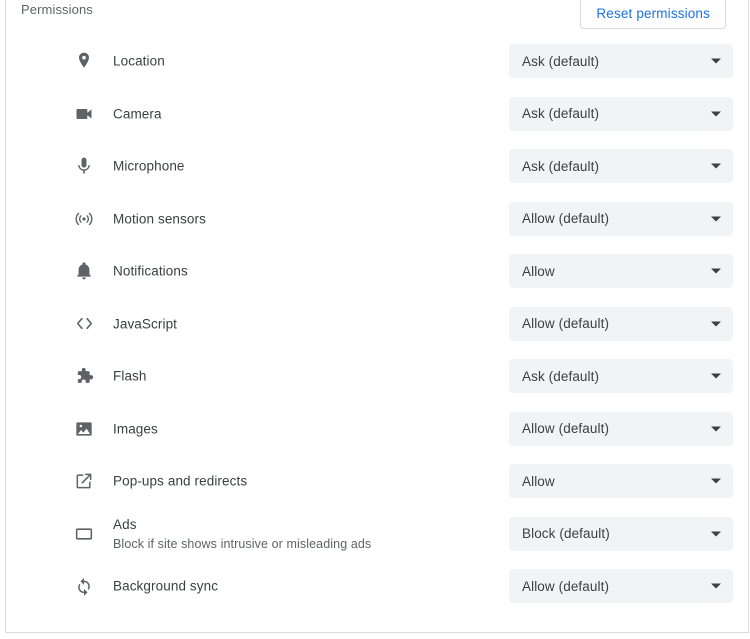 The width and height of the screenshot is (750, 639). What do you see at coordinates (377, 376) in the screenshot?
I see `permission-row: Flash Ask (default)` at bounding box center [377, 376].